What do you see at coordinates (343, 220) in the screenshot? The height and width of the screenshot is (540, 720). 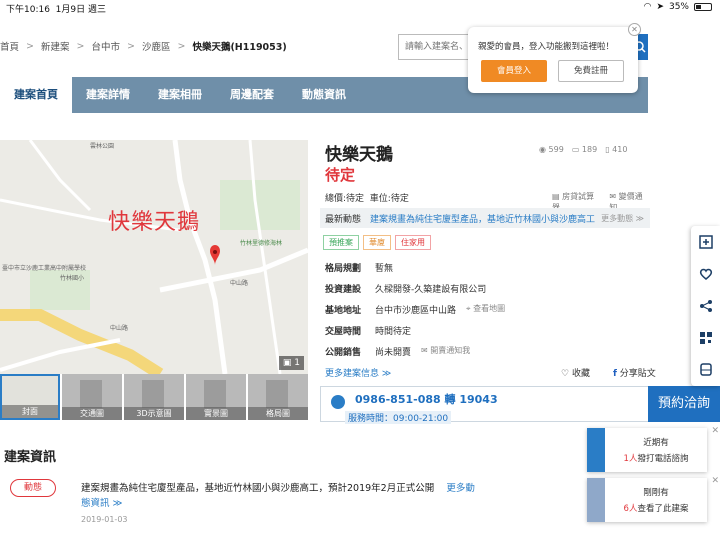 I see `latest-news-label: 最新動態` at bounding box center [343, 220].